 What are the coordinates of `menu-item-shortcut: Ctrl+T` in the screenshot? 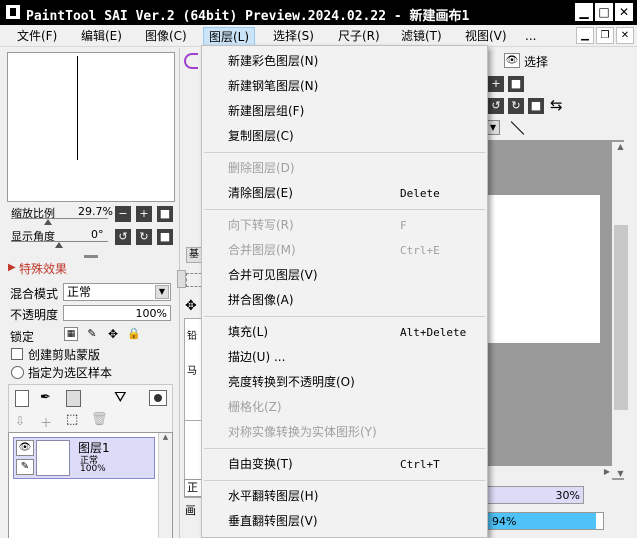 It's located at (420, 464).